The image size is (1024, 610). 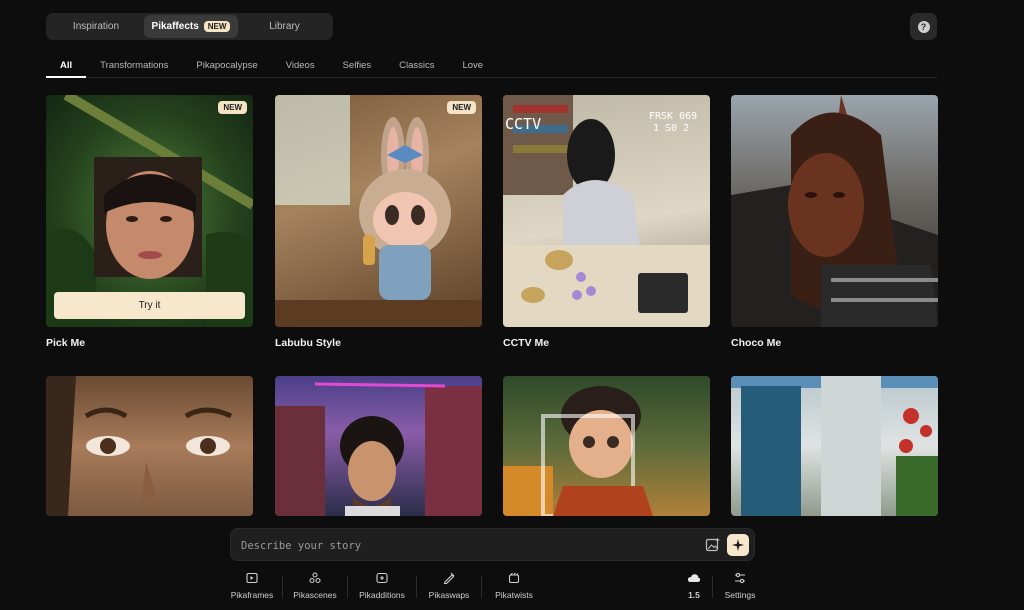 What do you see at coordinates (252, 586) in the screenshot?
I see `tool-pikaframes: Pikaframes` at bounding box center [252, 586].